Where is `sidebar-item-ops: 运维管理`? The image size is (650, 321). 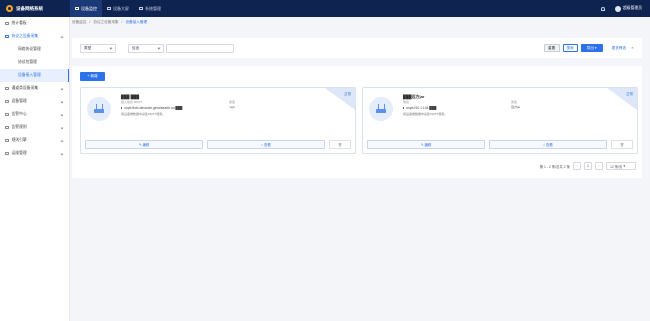 sidebar-item-ops: 运维管理 is located at coordinates (34, 153).